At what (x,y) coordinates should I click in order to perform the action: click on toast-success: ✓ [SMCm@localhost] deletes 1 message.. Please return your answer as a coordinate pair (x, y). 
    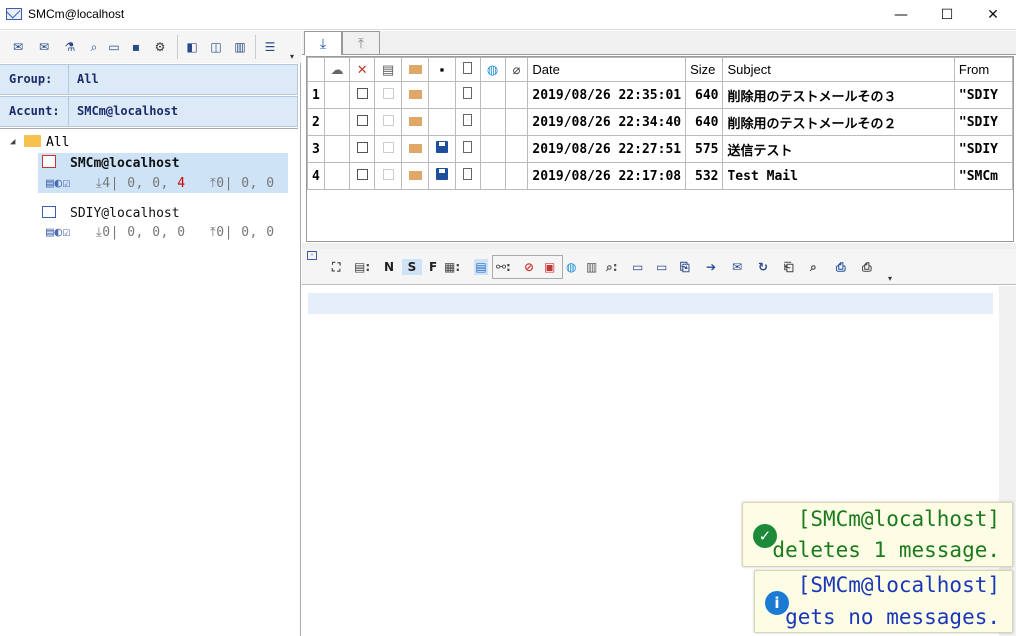
    Looking at the image, I should click on (877, 534).